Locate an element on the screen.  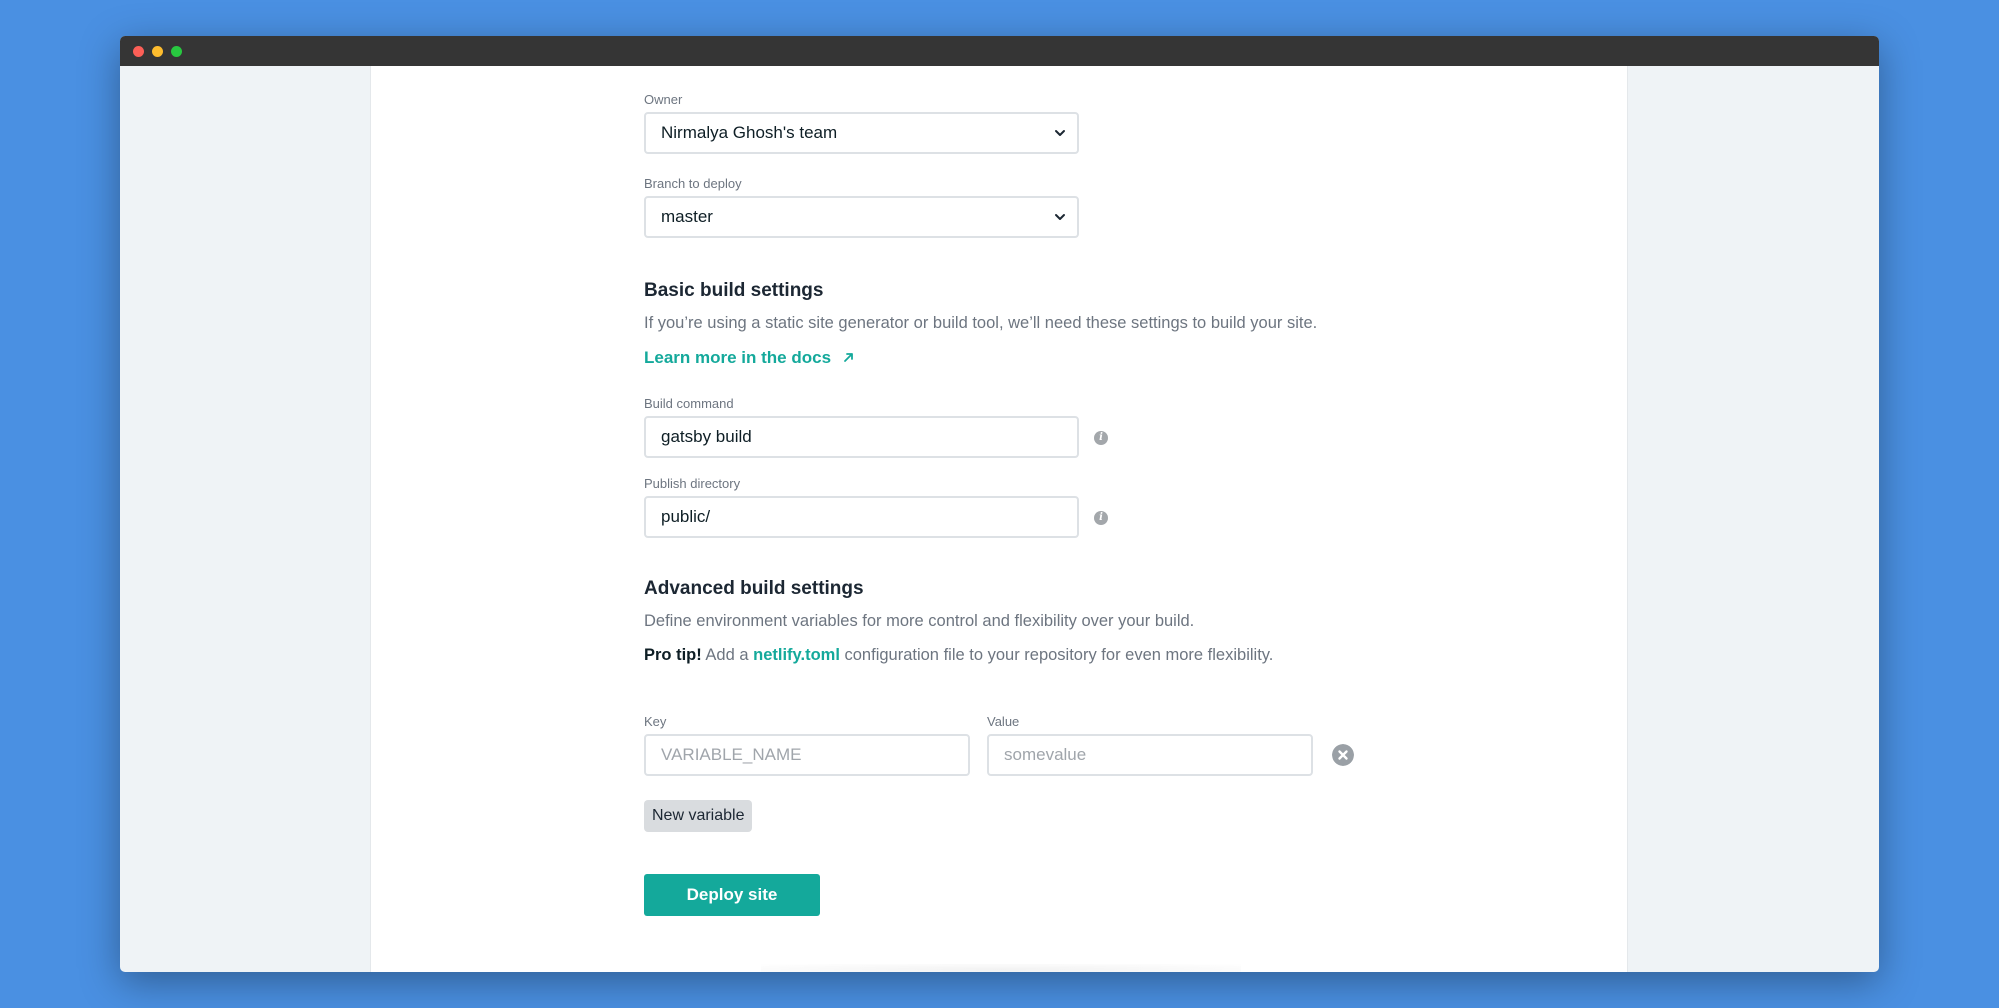
owner-select: Nirmalya Ghosh's team is located at coordinates (861, 133).